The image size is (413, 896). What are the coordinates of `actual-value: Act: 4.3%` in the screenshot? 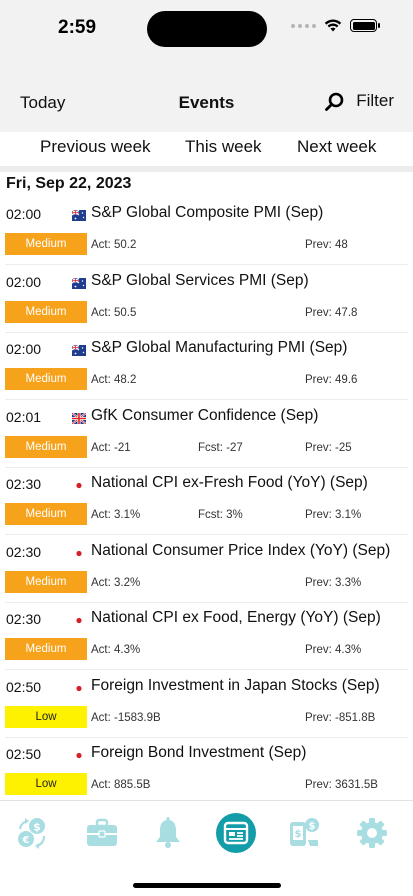 It's located at (116, 650).